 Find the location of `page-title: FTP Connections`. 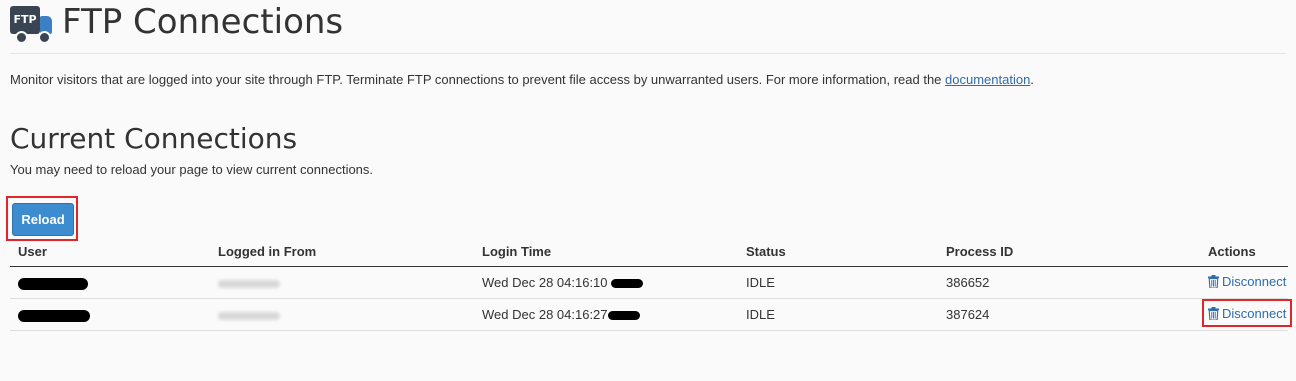

page-title: FTP Connections is located at coordinates (203, 22).